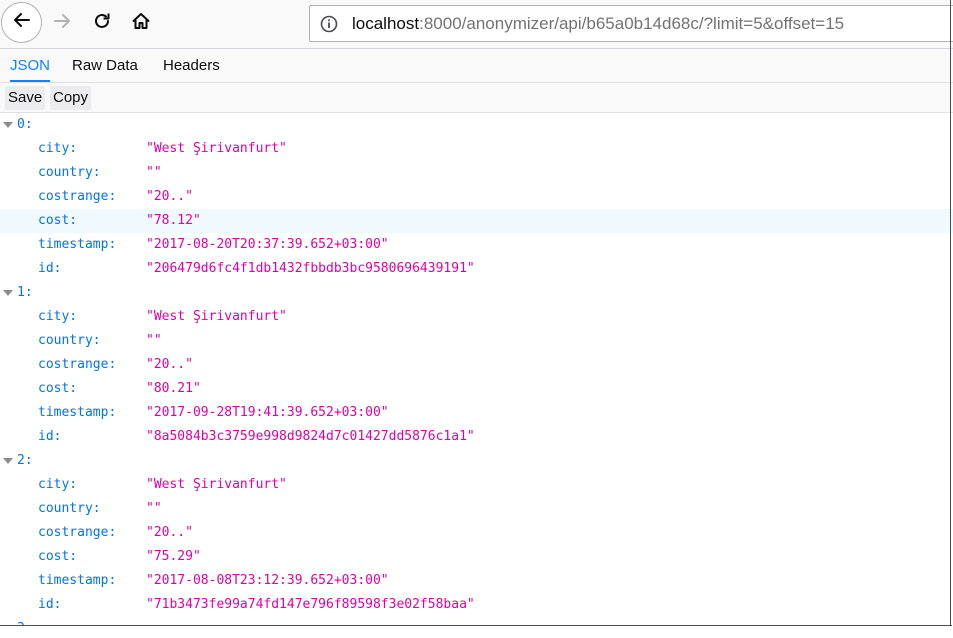 This screenshot has height=638, width=953. I want to click on field-value: "78.12", so click(173, 220).